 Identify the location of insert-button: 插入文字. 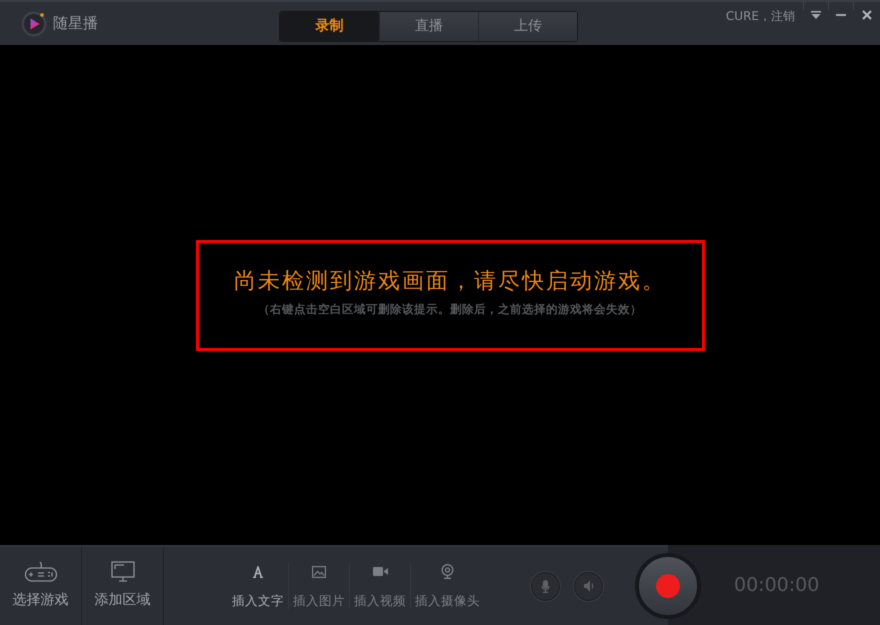
(258, 586).